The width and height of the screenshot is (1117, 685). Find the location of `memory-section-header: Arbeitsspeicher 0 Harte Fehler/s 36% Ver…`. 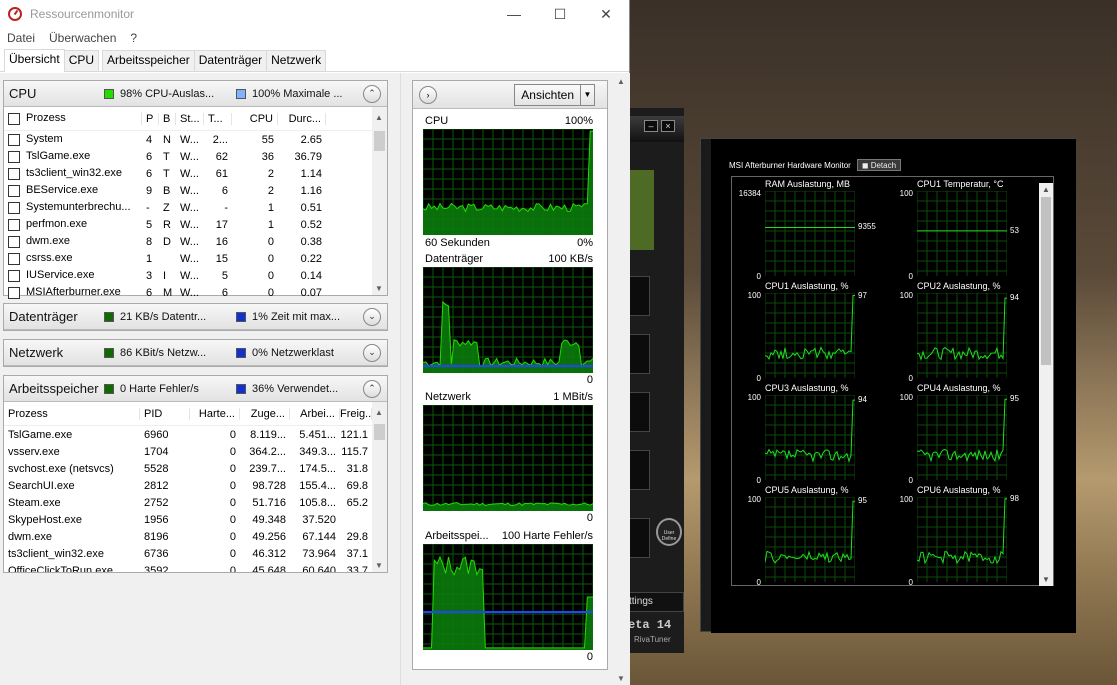

memory-section-header: Arbeitsspeicher 0 Harte Fehler/s 36% Ver… is located at coordinates (195, 389).